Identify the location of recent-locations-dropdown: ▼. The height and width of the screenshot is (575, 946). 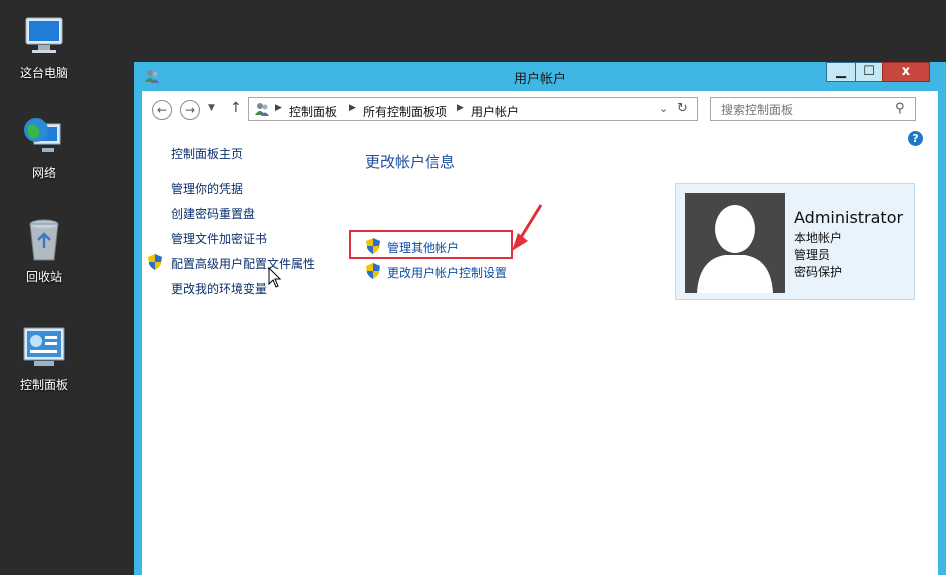
(211, 108).